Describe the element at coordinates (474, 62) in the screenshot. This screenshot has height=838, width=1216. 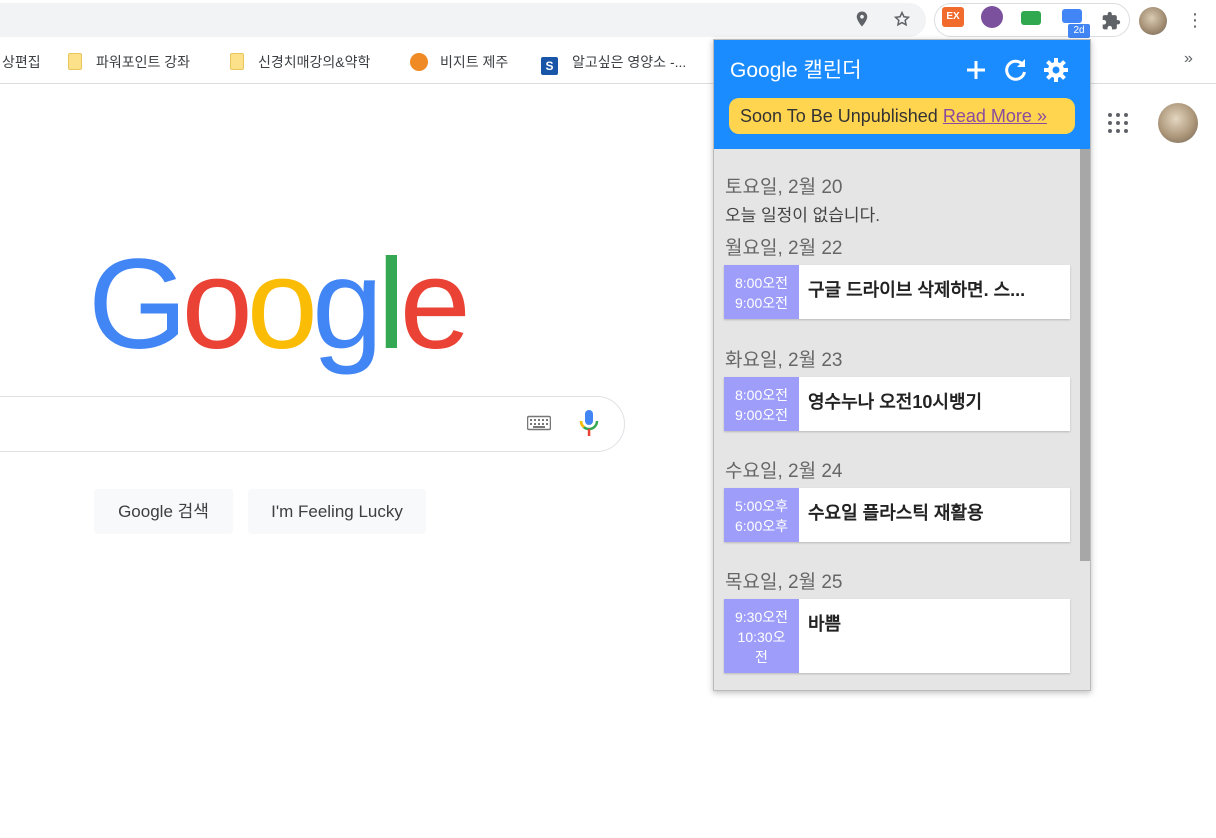
I see `bookmark-label: 비지트 제주` at that location.